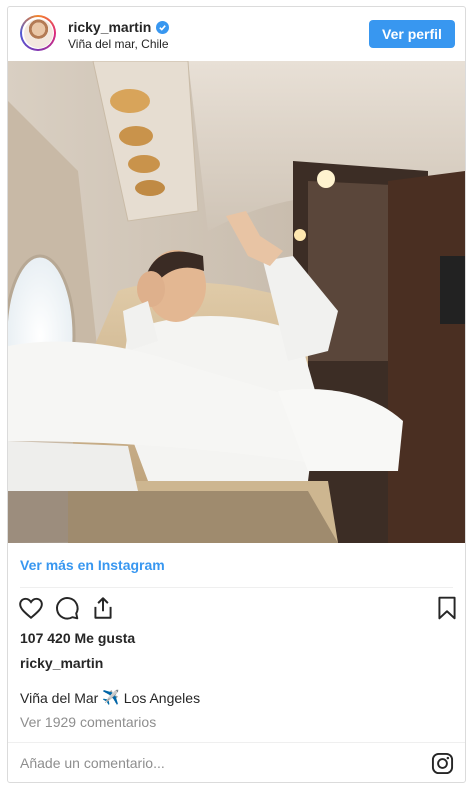 The height and width of the screenshot is (789, 474). I want to click on username-link: ricky_martin, so click(109, 27).